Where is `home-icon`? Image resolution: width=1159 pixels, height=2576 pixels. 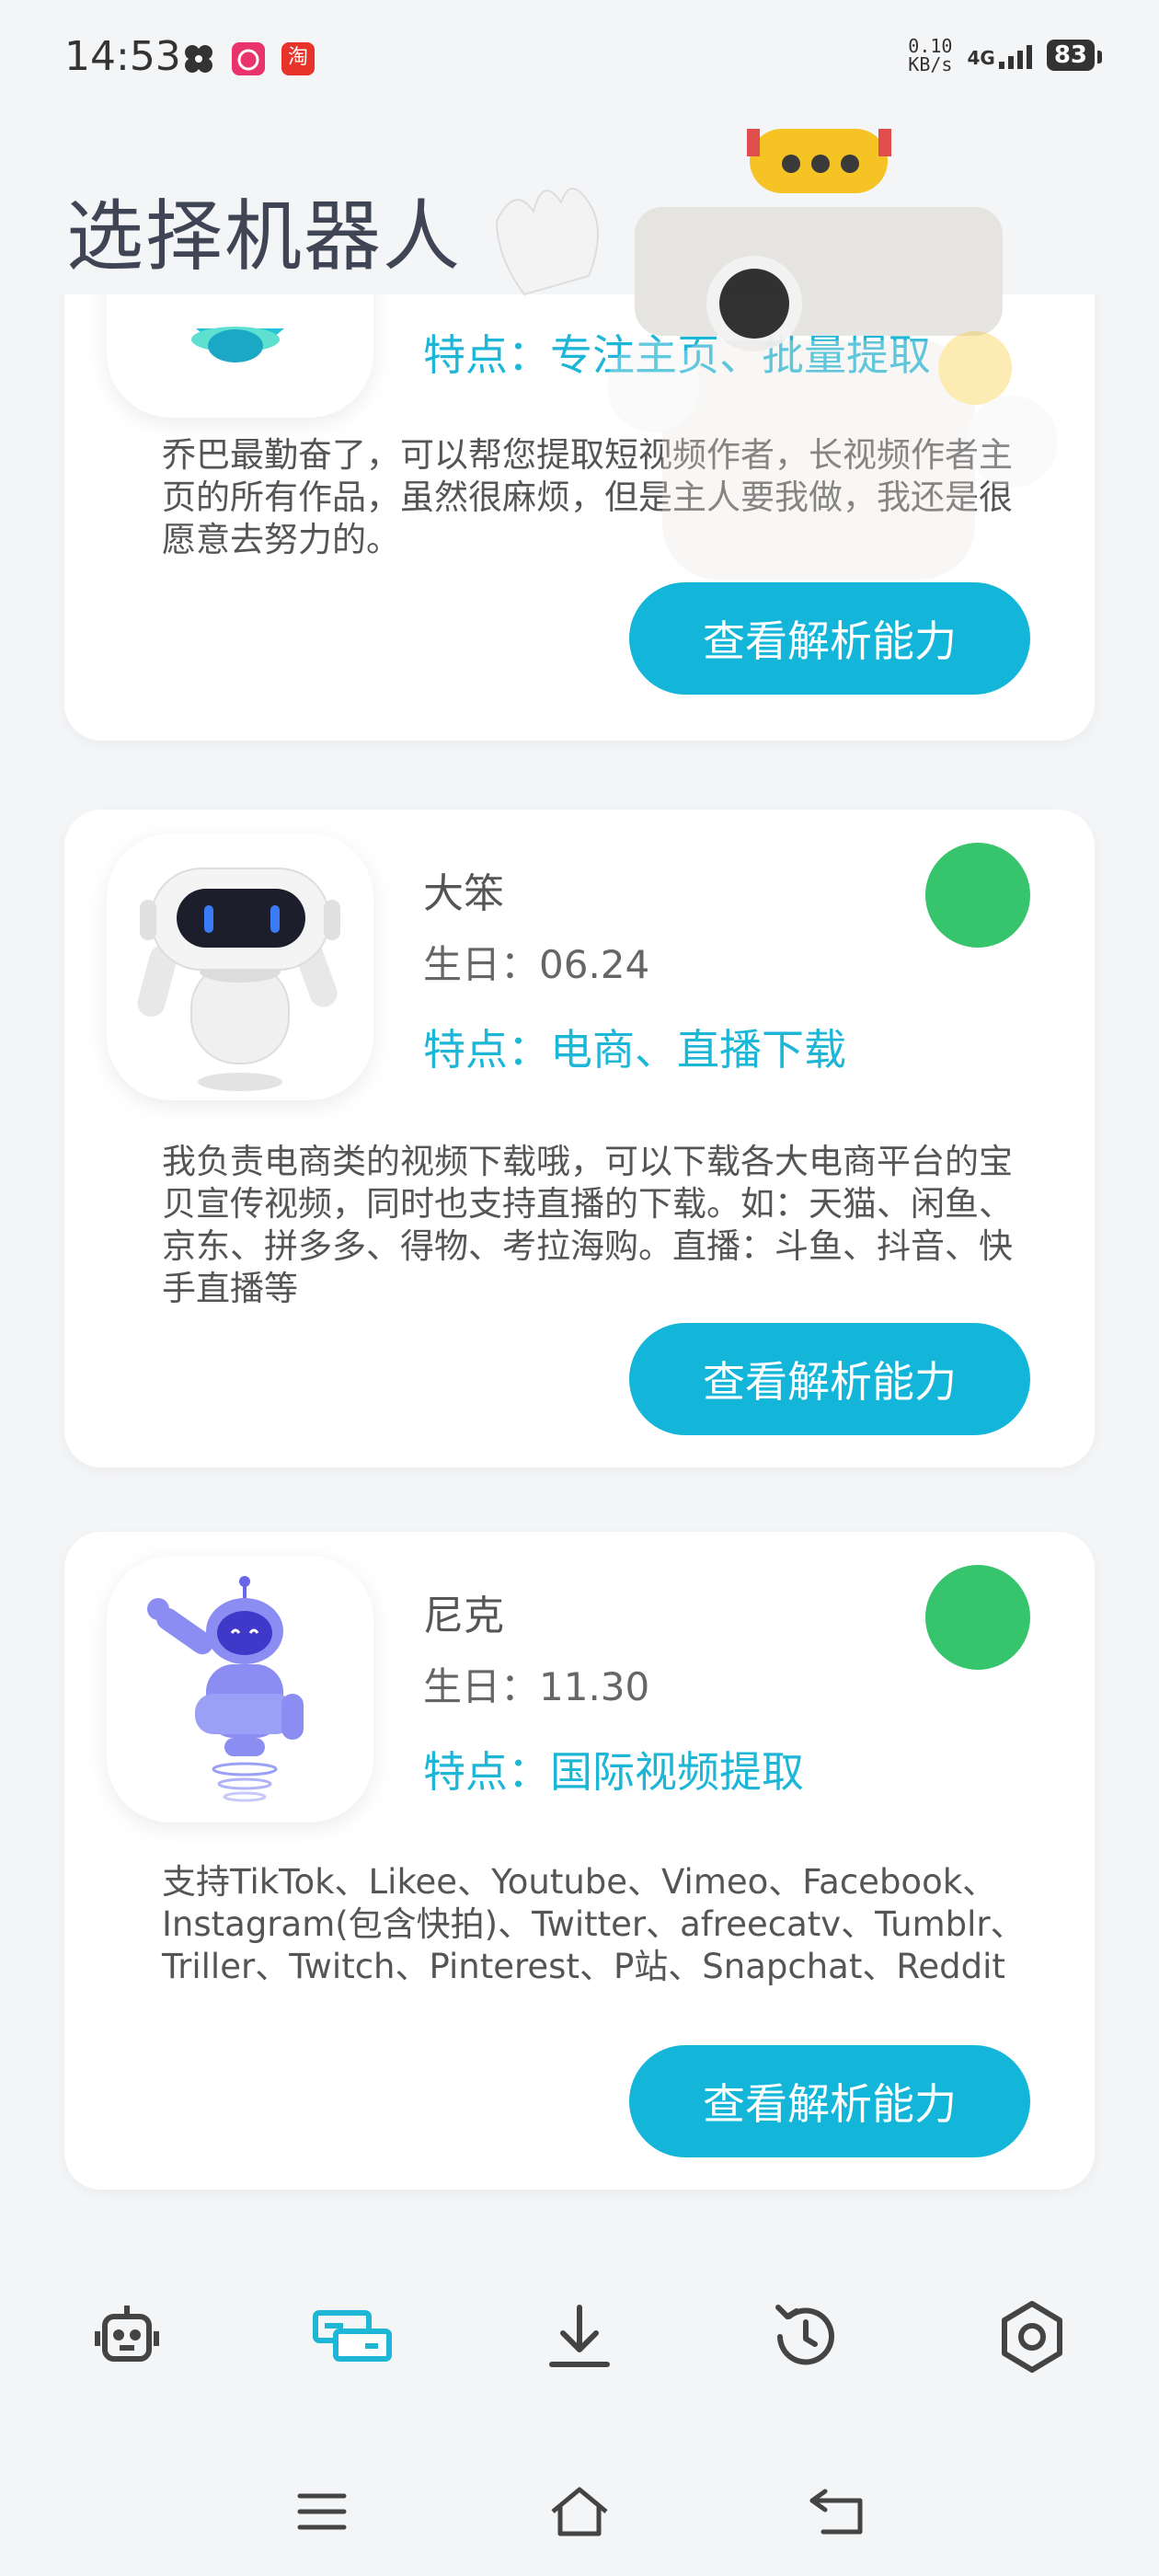 home-icon is located at coordinates (579, 2511).